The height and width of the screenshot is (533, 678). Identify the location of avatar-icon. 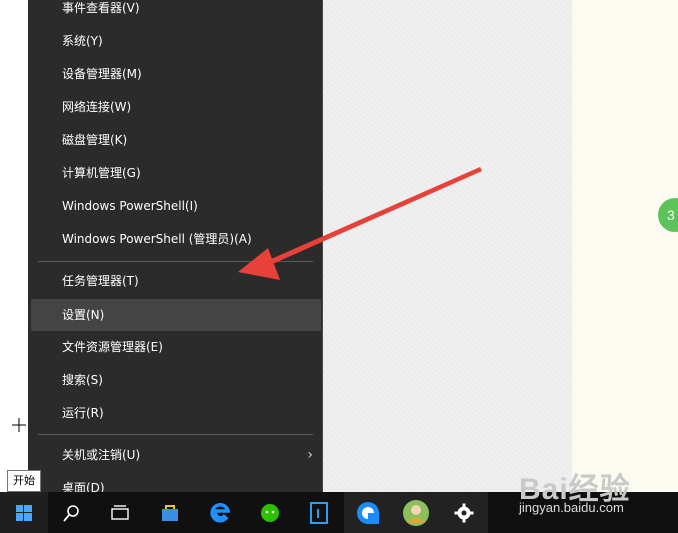
(416, 512).